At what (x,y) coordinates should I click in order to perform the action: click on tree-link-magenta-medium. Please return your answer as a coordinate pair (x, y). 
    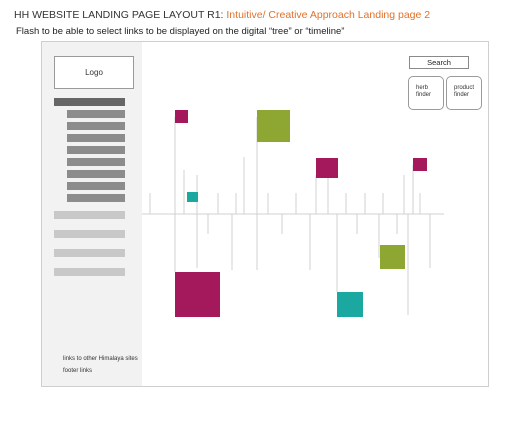
    Looking at the image, I should click on (327, 168).